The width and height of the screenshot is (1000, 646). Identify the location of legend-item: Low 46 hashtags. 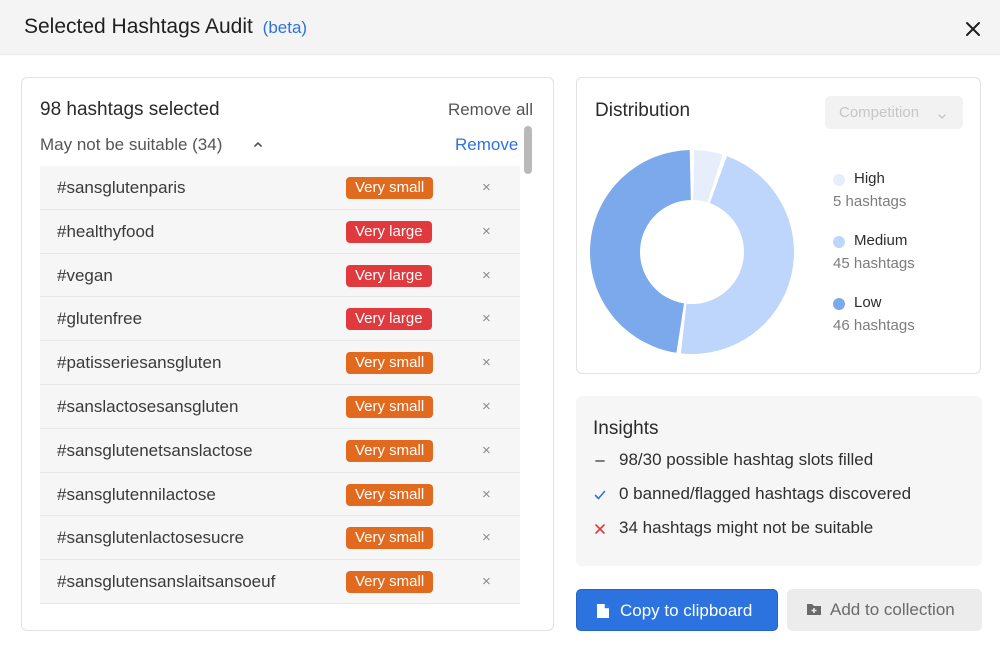
(903, 325).